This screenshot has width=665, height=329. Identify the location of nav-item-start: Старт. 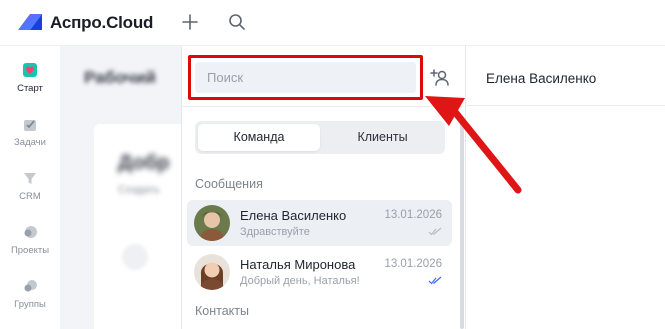
(30, 87).